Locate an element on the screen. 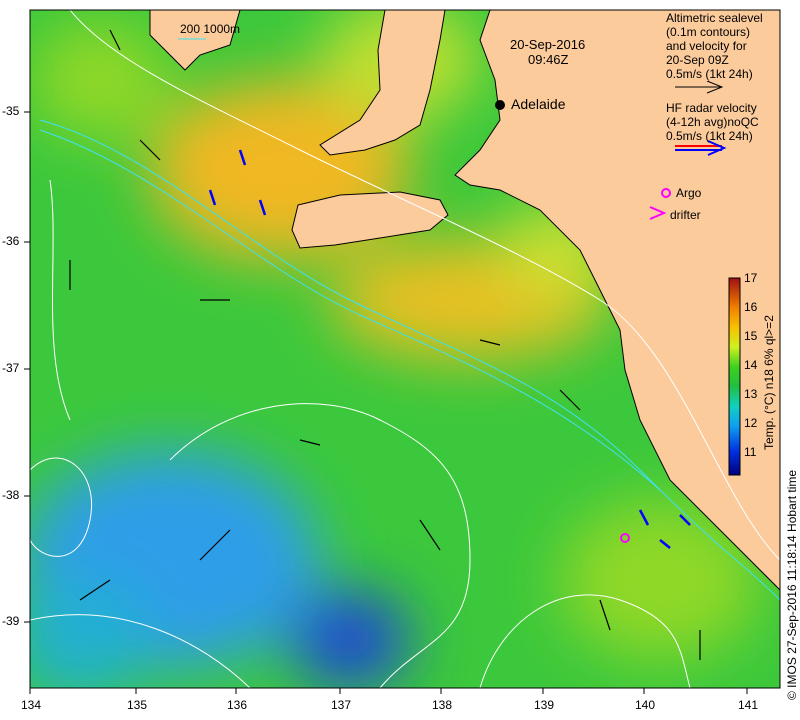 The height and width of the screenshot is (720, 800). y-tick-label: -36 is located at coordinates (11, 241).